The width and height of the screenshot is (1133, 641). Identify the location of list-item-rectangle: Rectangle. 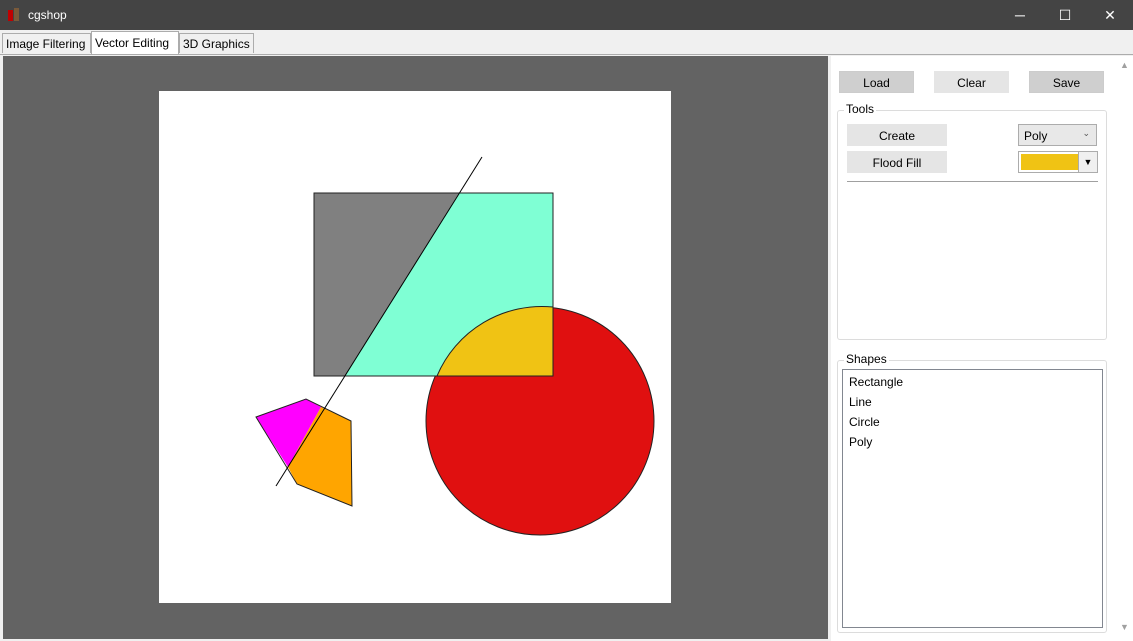
(876, 382).